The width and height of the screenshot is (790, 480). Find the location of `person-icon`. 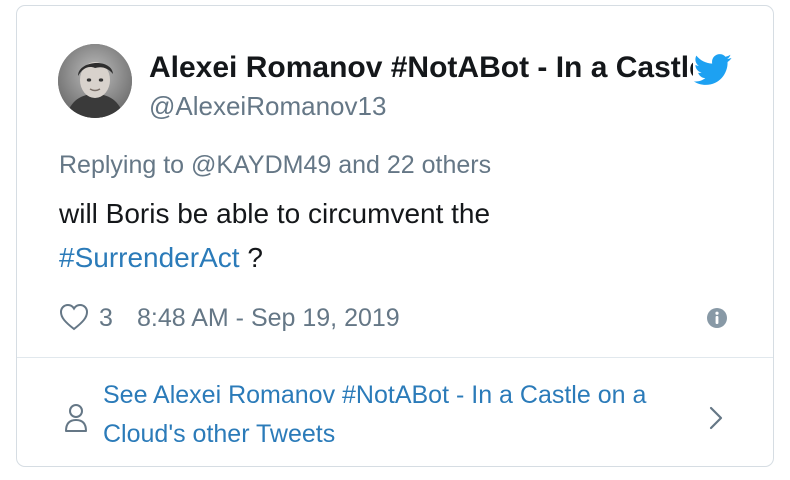

person-icon is located at coordinates (76, 418).